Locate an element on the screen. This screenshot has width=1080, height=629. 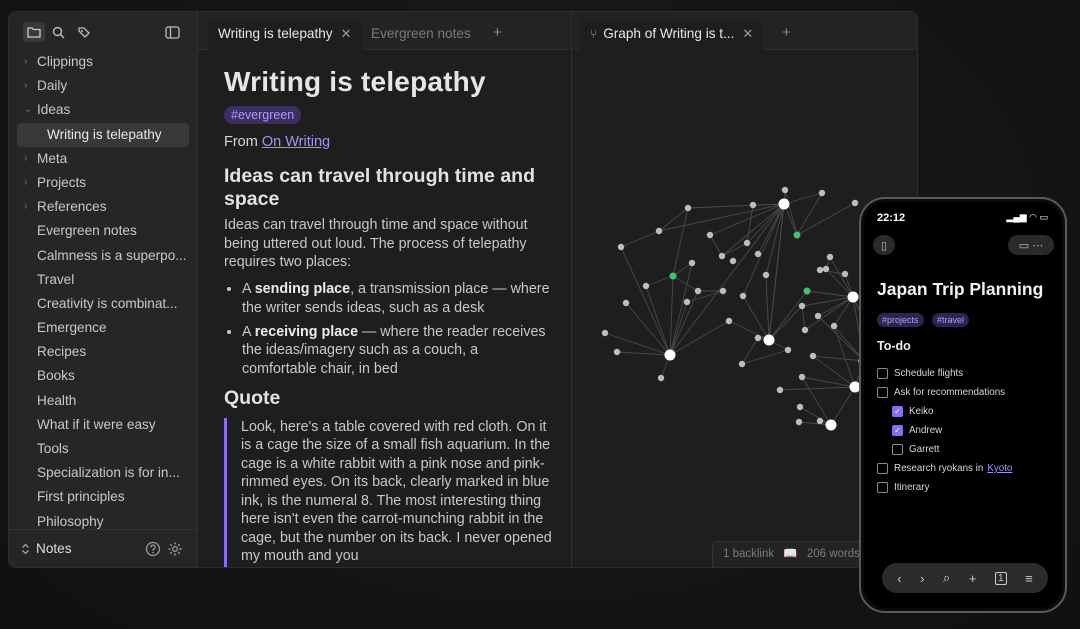
file-recipes: Recipes is located at coordinates (103, 352).